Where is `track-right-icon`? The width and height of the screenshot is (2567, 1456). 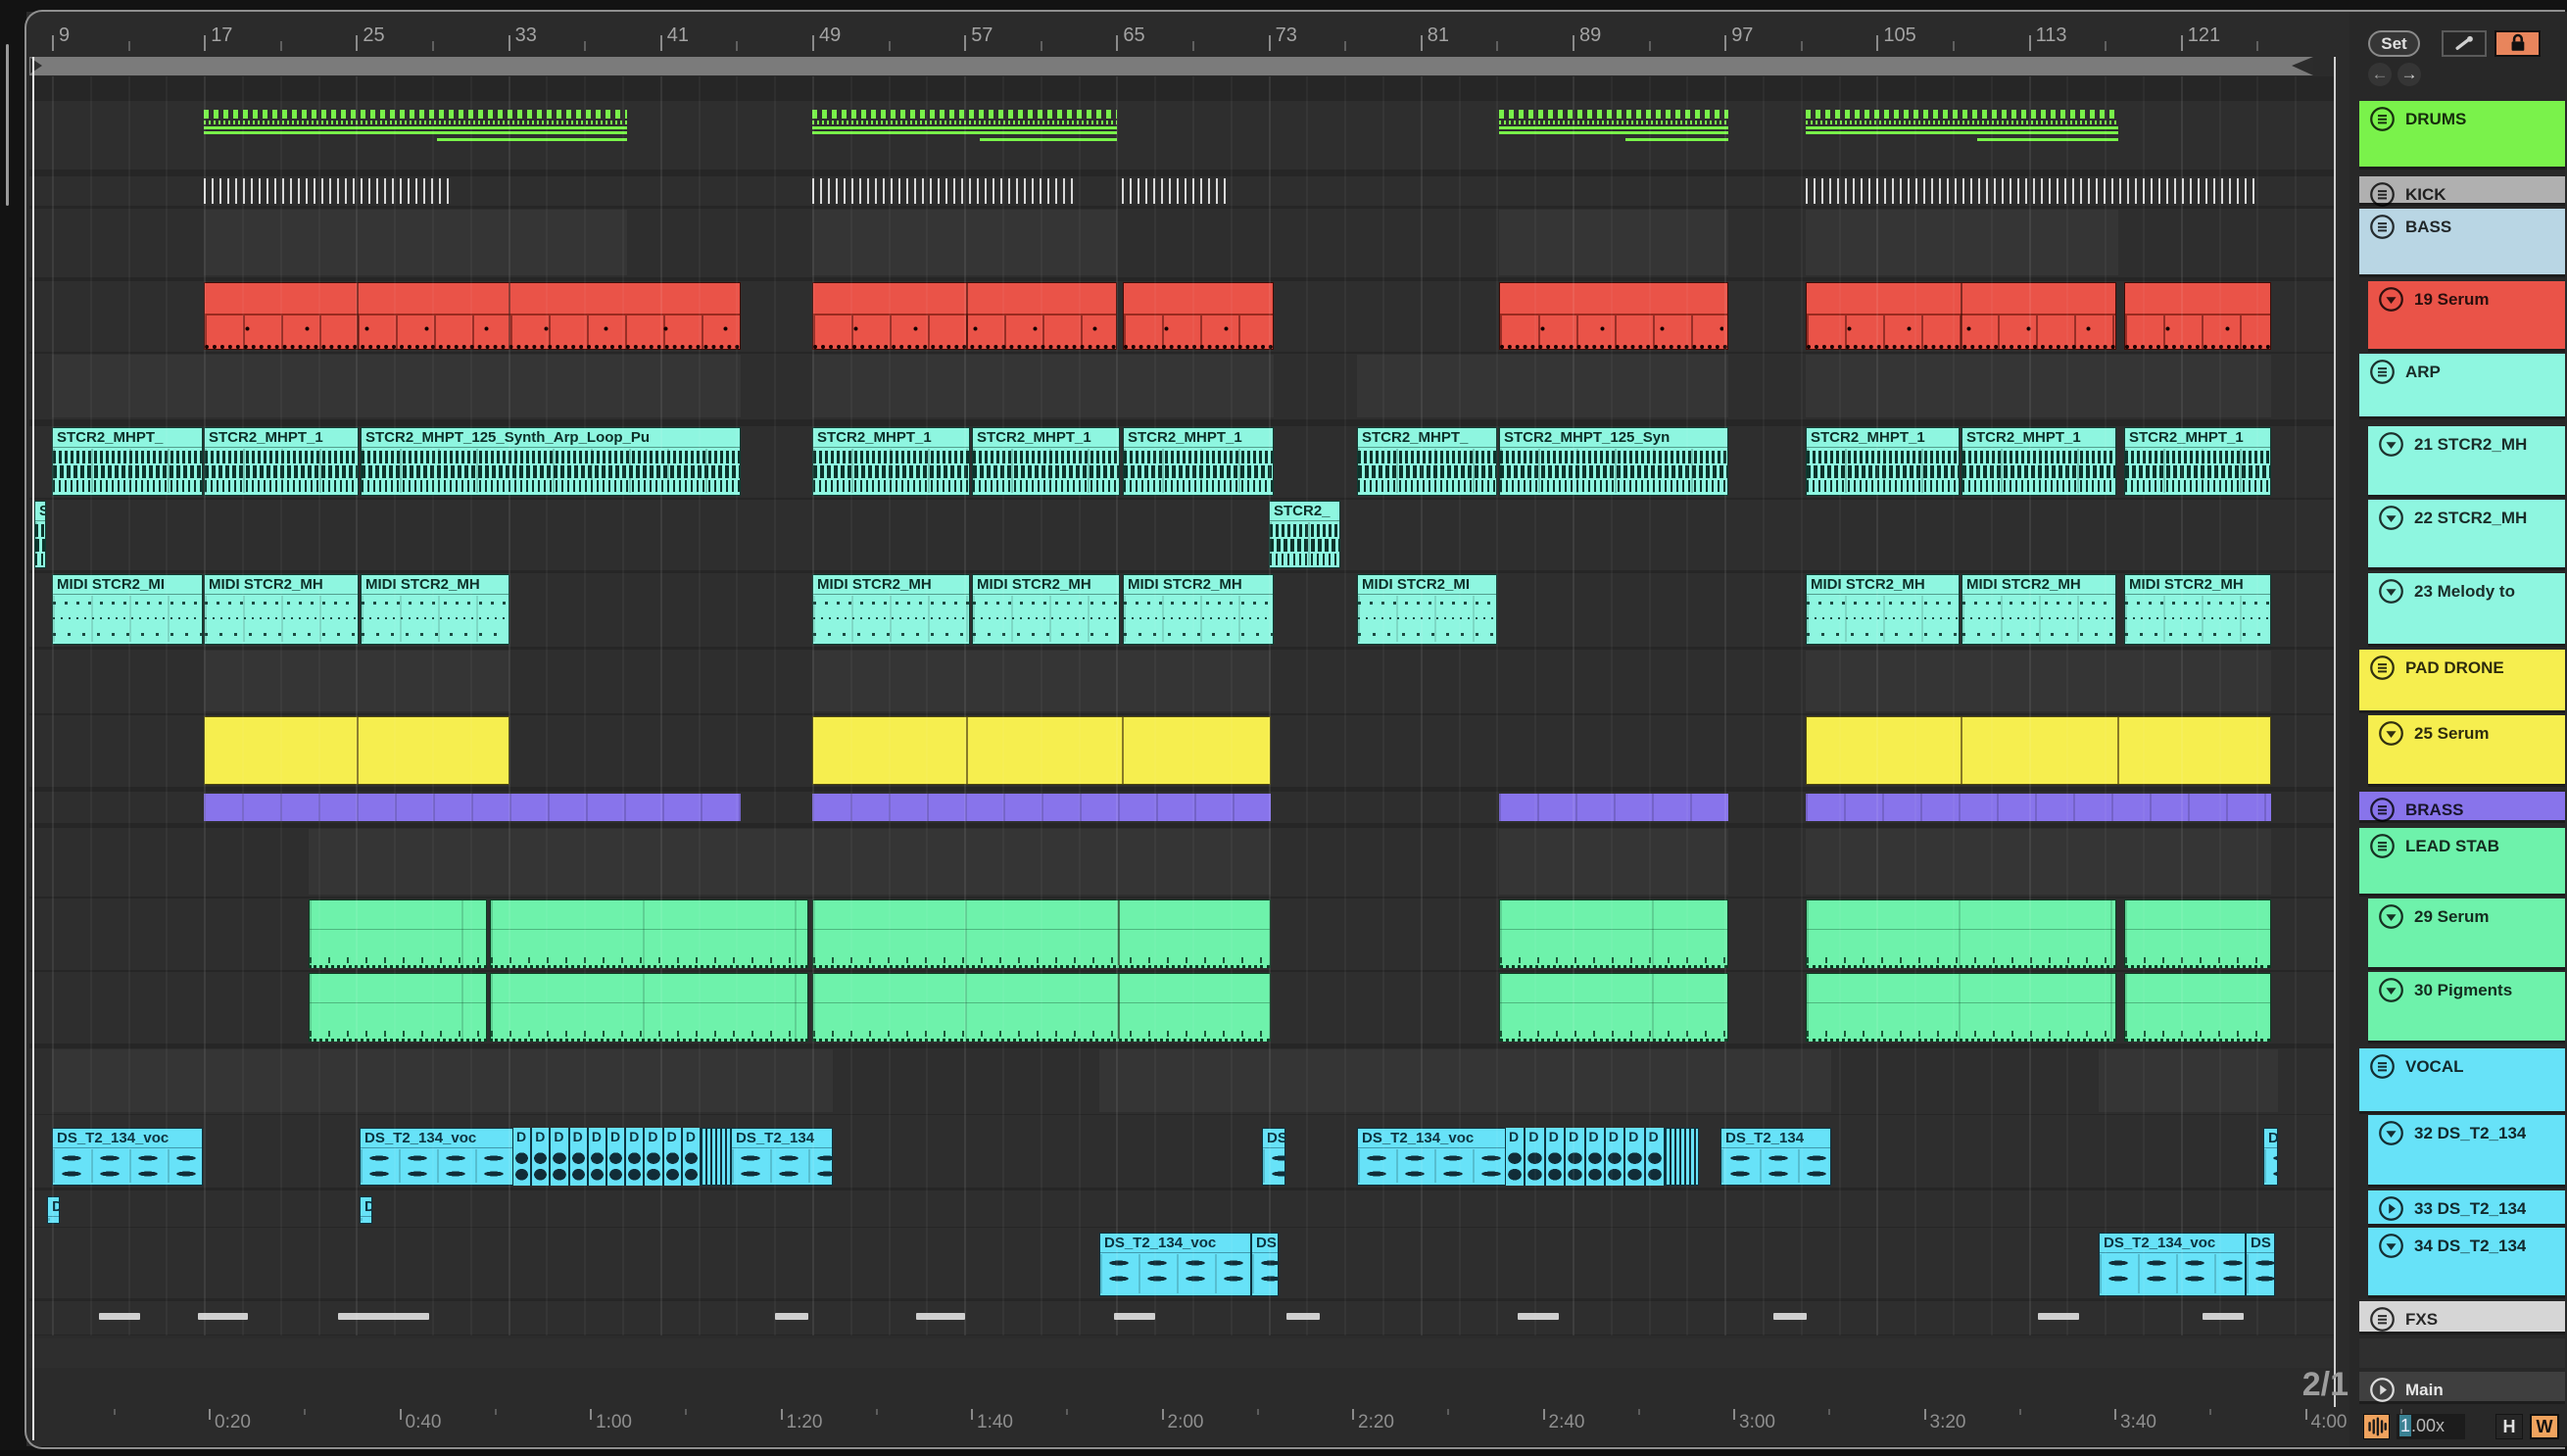
track-right-icon is located at coordinates (2391, 1208).